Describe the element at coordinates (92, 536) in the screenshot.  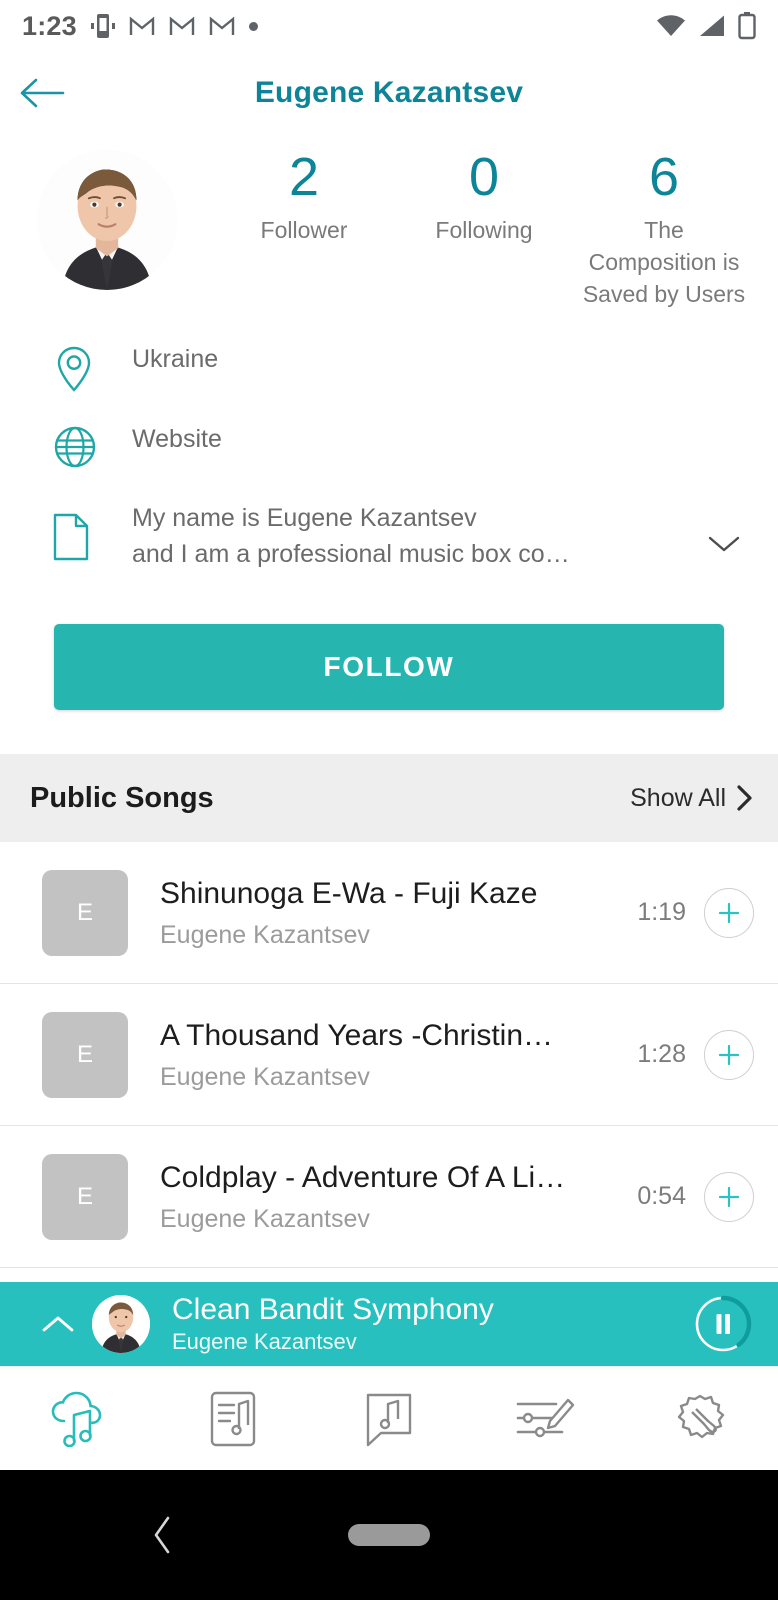
I see `document-icon` at that location.